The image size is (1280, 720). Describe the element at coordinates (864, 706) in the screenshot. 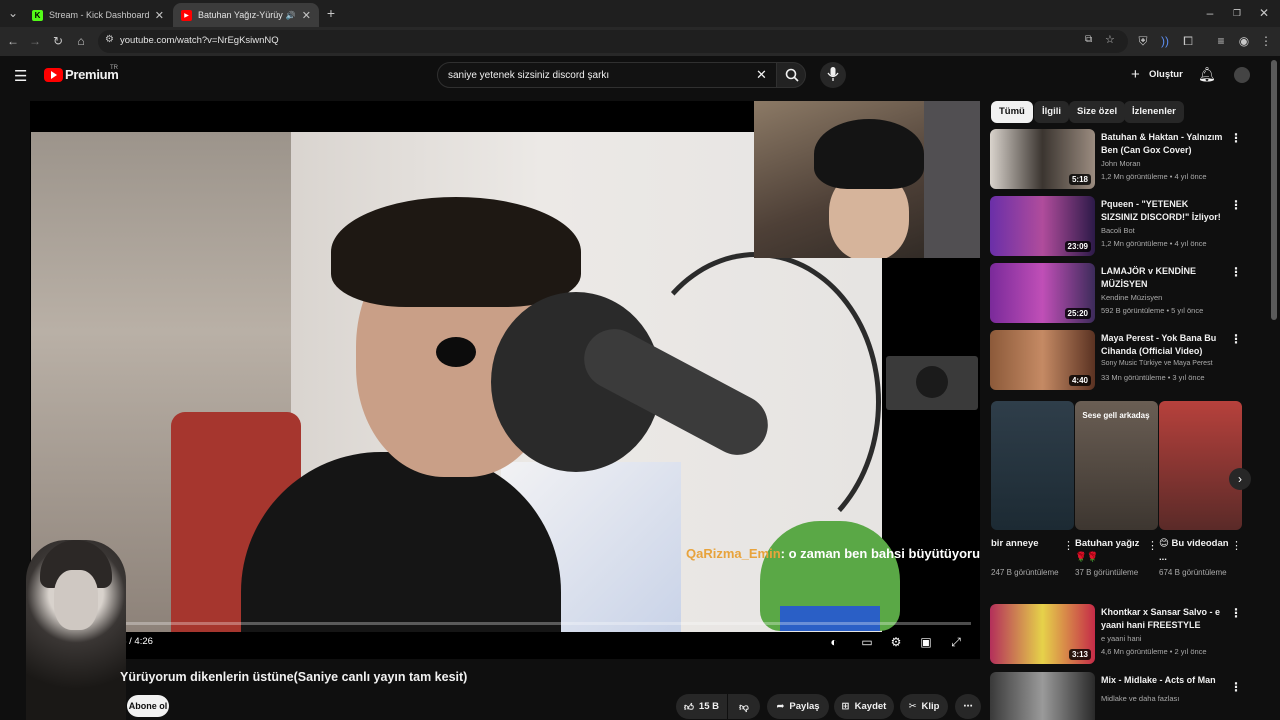

I see `save-button: ⊞ Kaydet` at that location.